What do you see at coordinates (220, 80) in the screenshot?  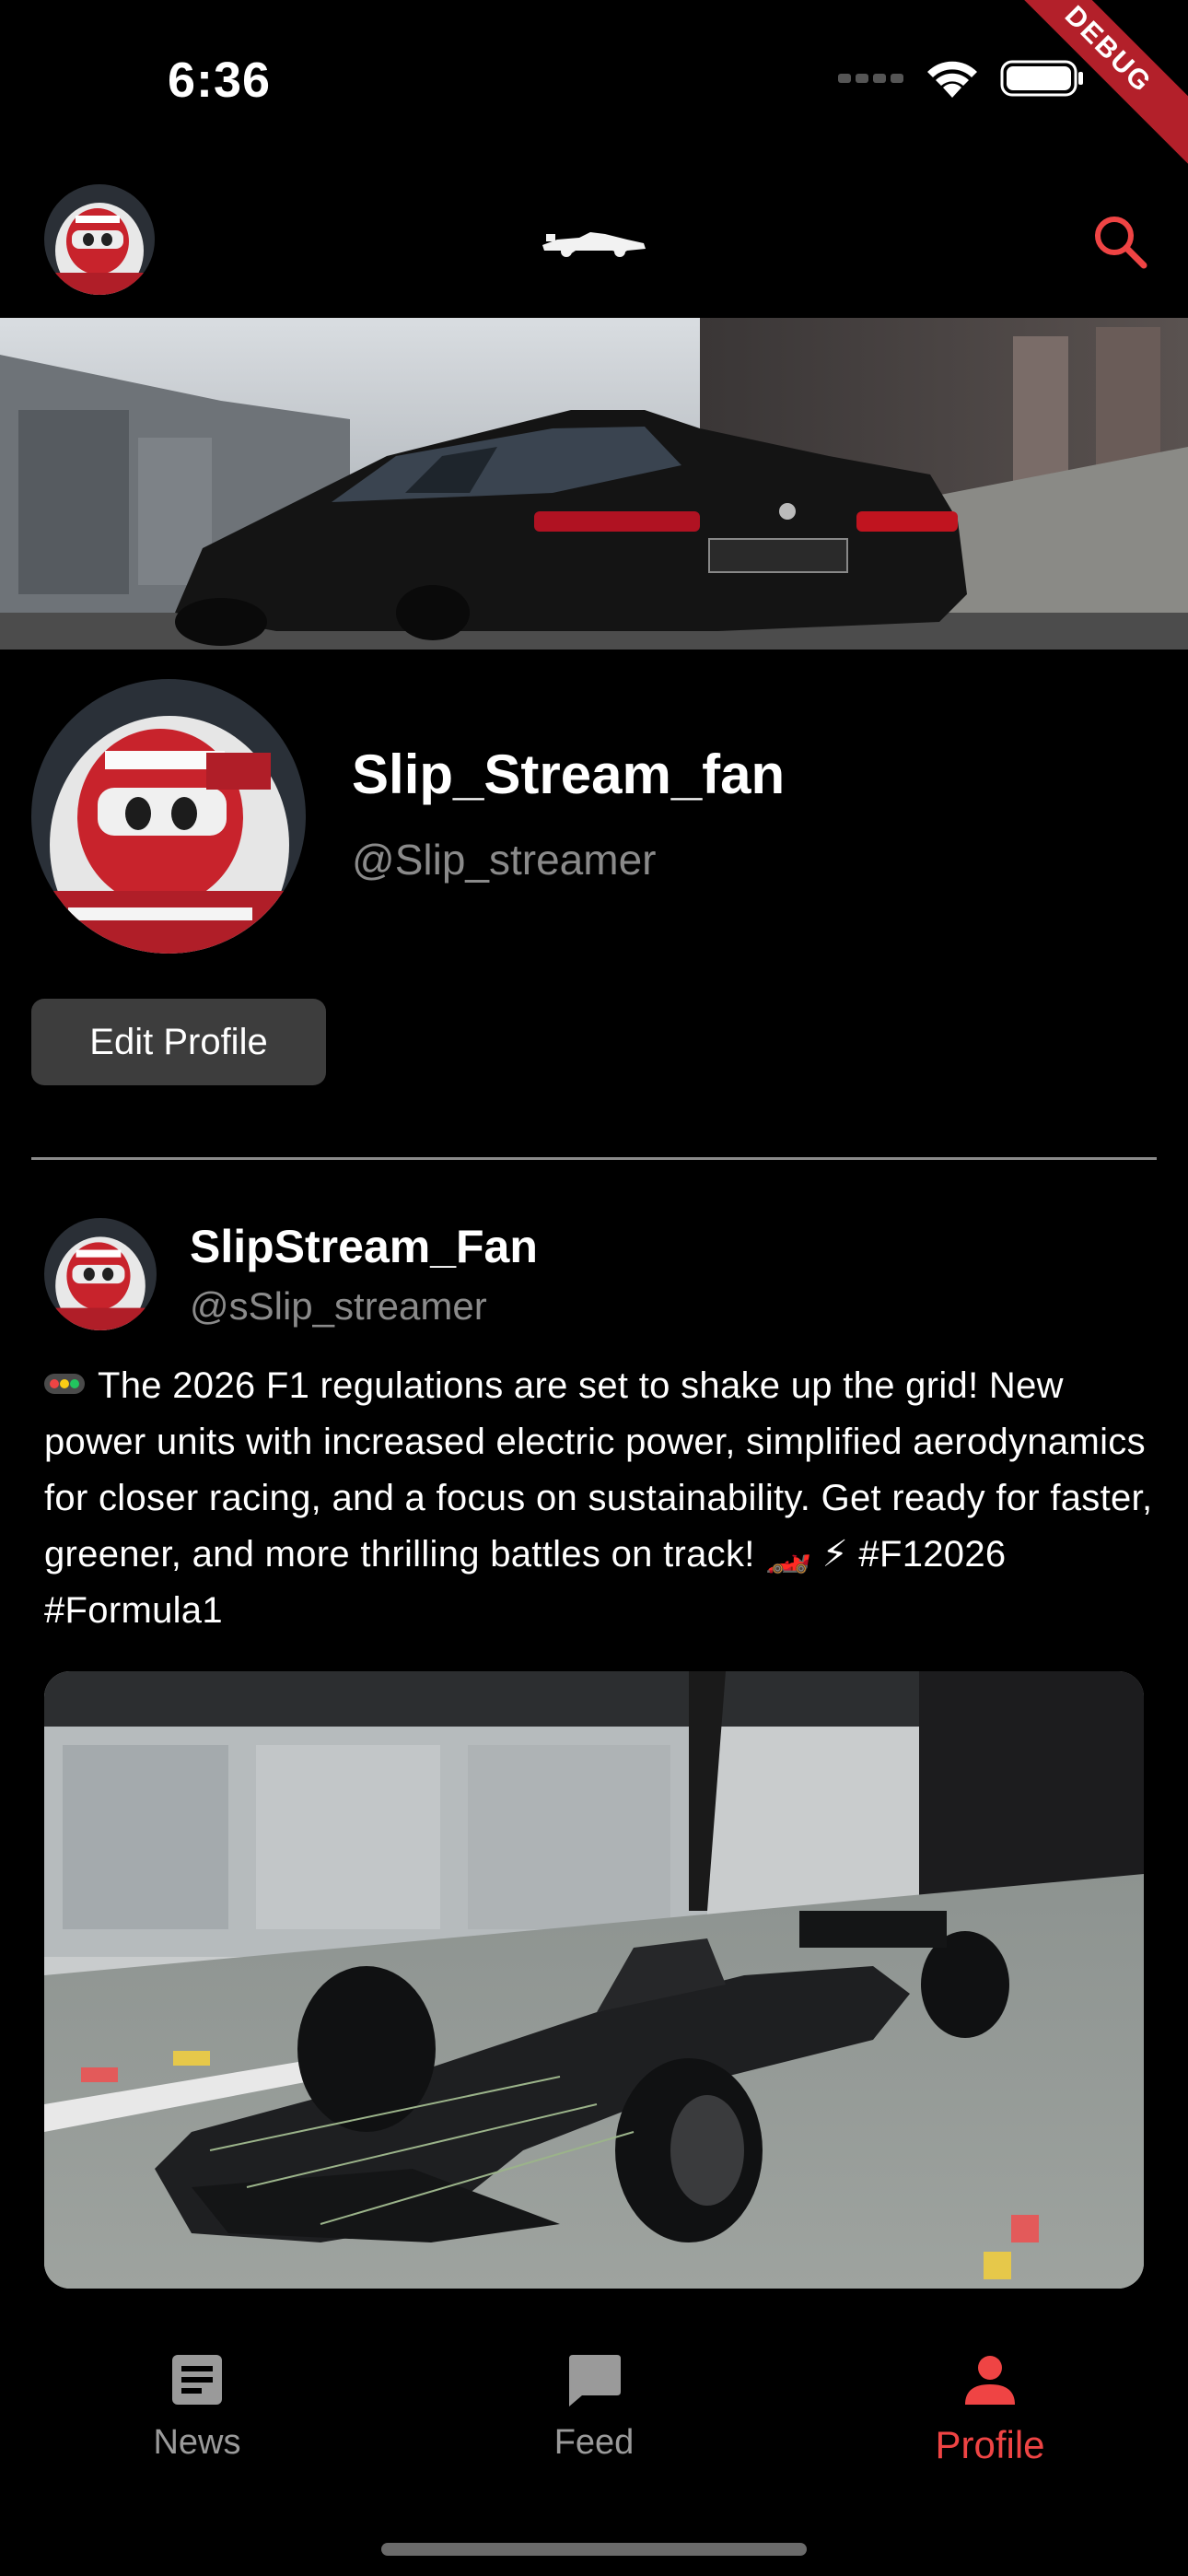 I see `status-time: 6:36` at bounding box center [220, 80].